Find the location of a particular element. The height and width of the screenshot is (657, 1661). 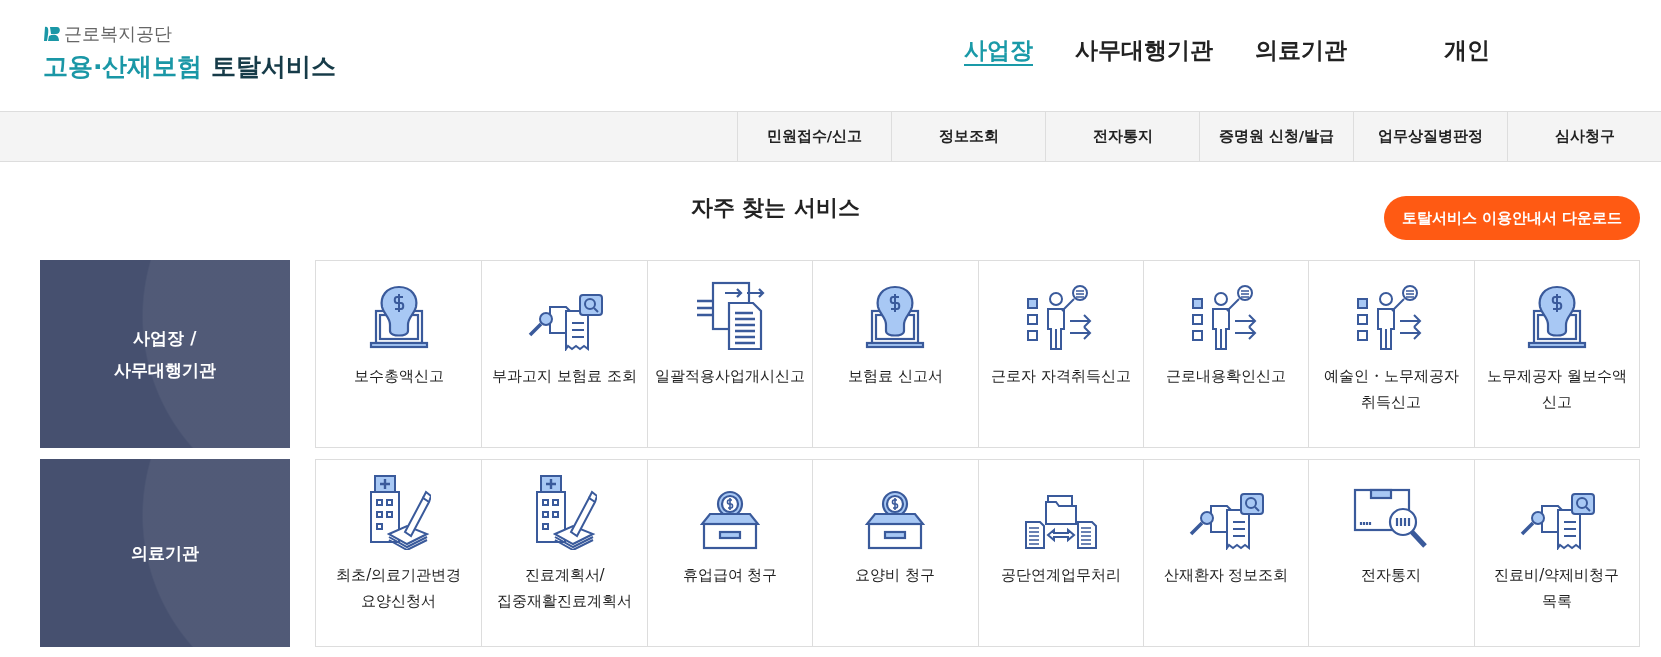

service-label: 노무제공자 월보수액 신고 is located at coordinates (1556, 390).